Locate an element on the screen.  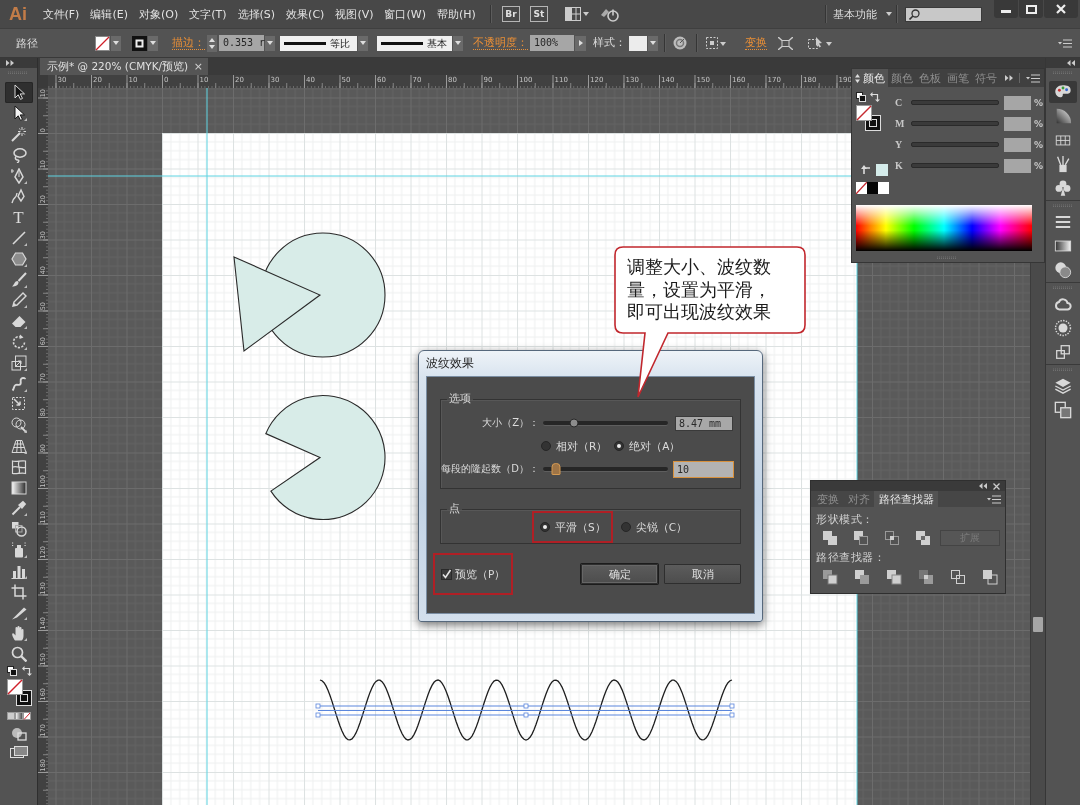
maximize-icon is located at coordinates (1031, 9).